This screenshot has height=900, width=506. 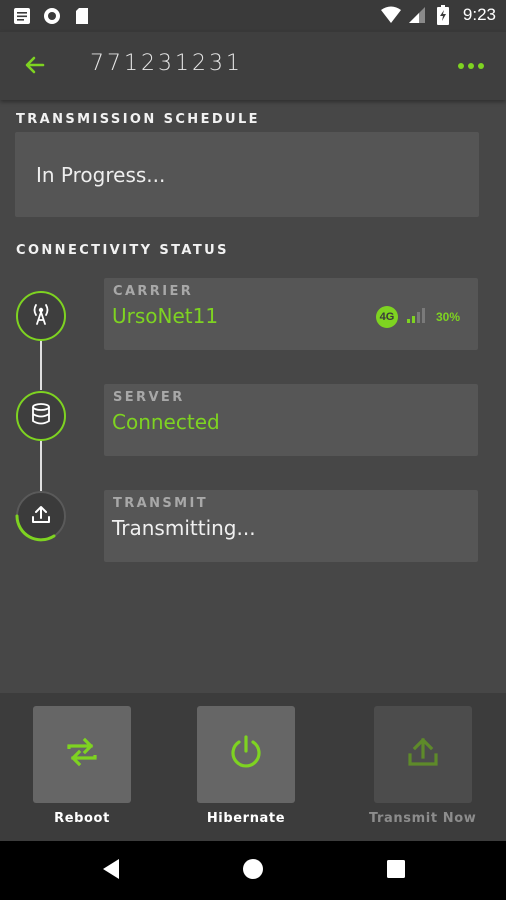 What do you see at coordinates (166, 422) in the screenshot?
I see `server-value: Connected` at bounding box center [166, 422].